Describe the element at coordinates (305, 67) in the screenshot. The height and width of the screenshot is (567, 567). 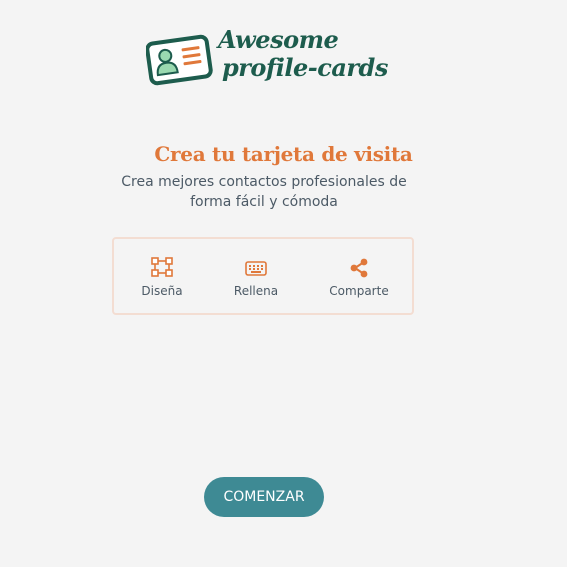
I see `brand-line-2: profile-cards` at that location.